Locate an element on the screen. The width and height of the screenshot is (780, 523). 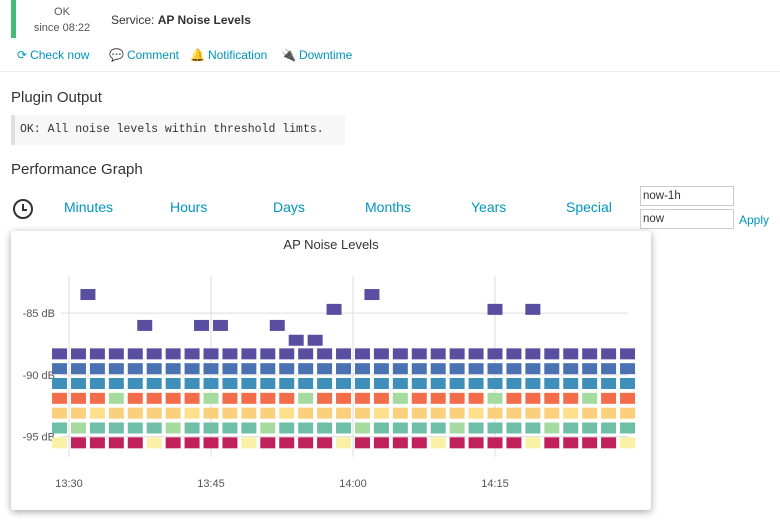
tab-years: Years is located at coordinates (488, 207).